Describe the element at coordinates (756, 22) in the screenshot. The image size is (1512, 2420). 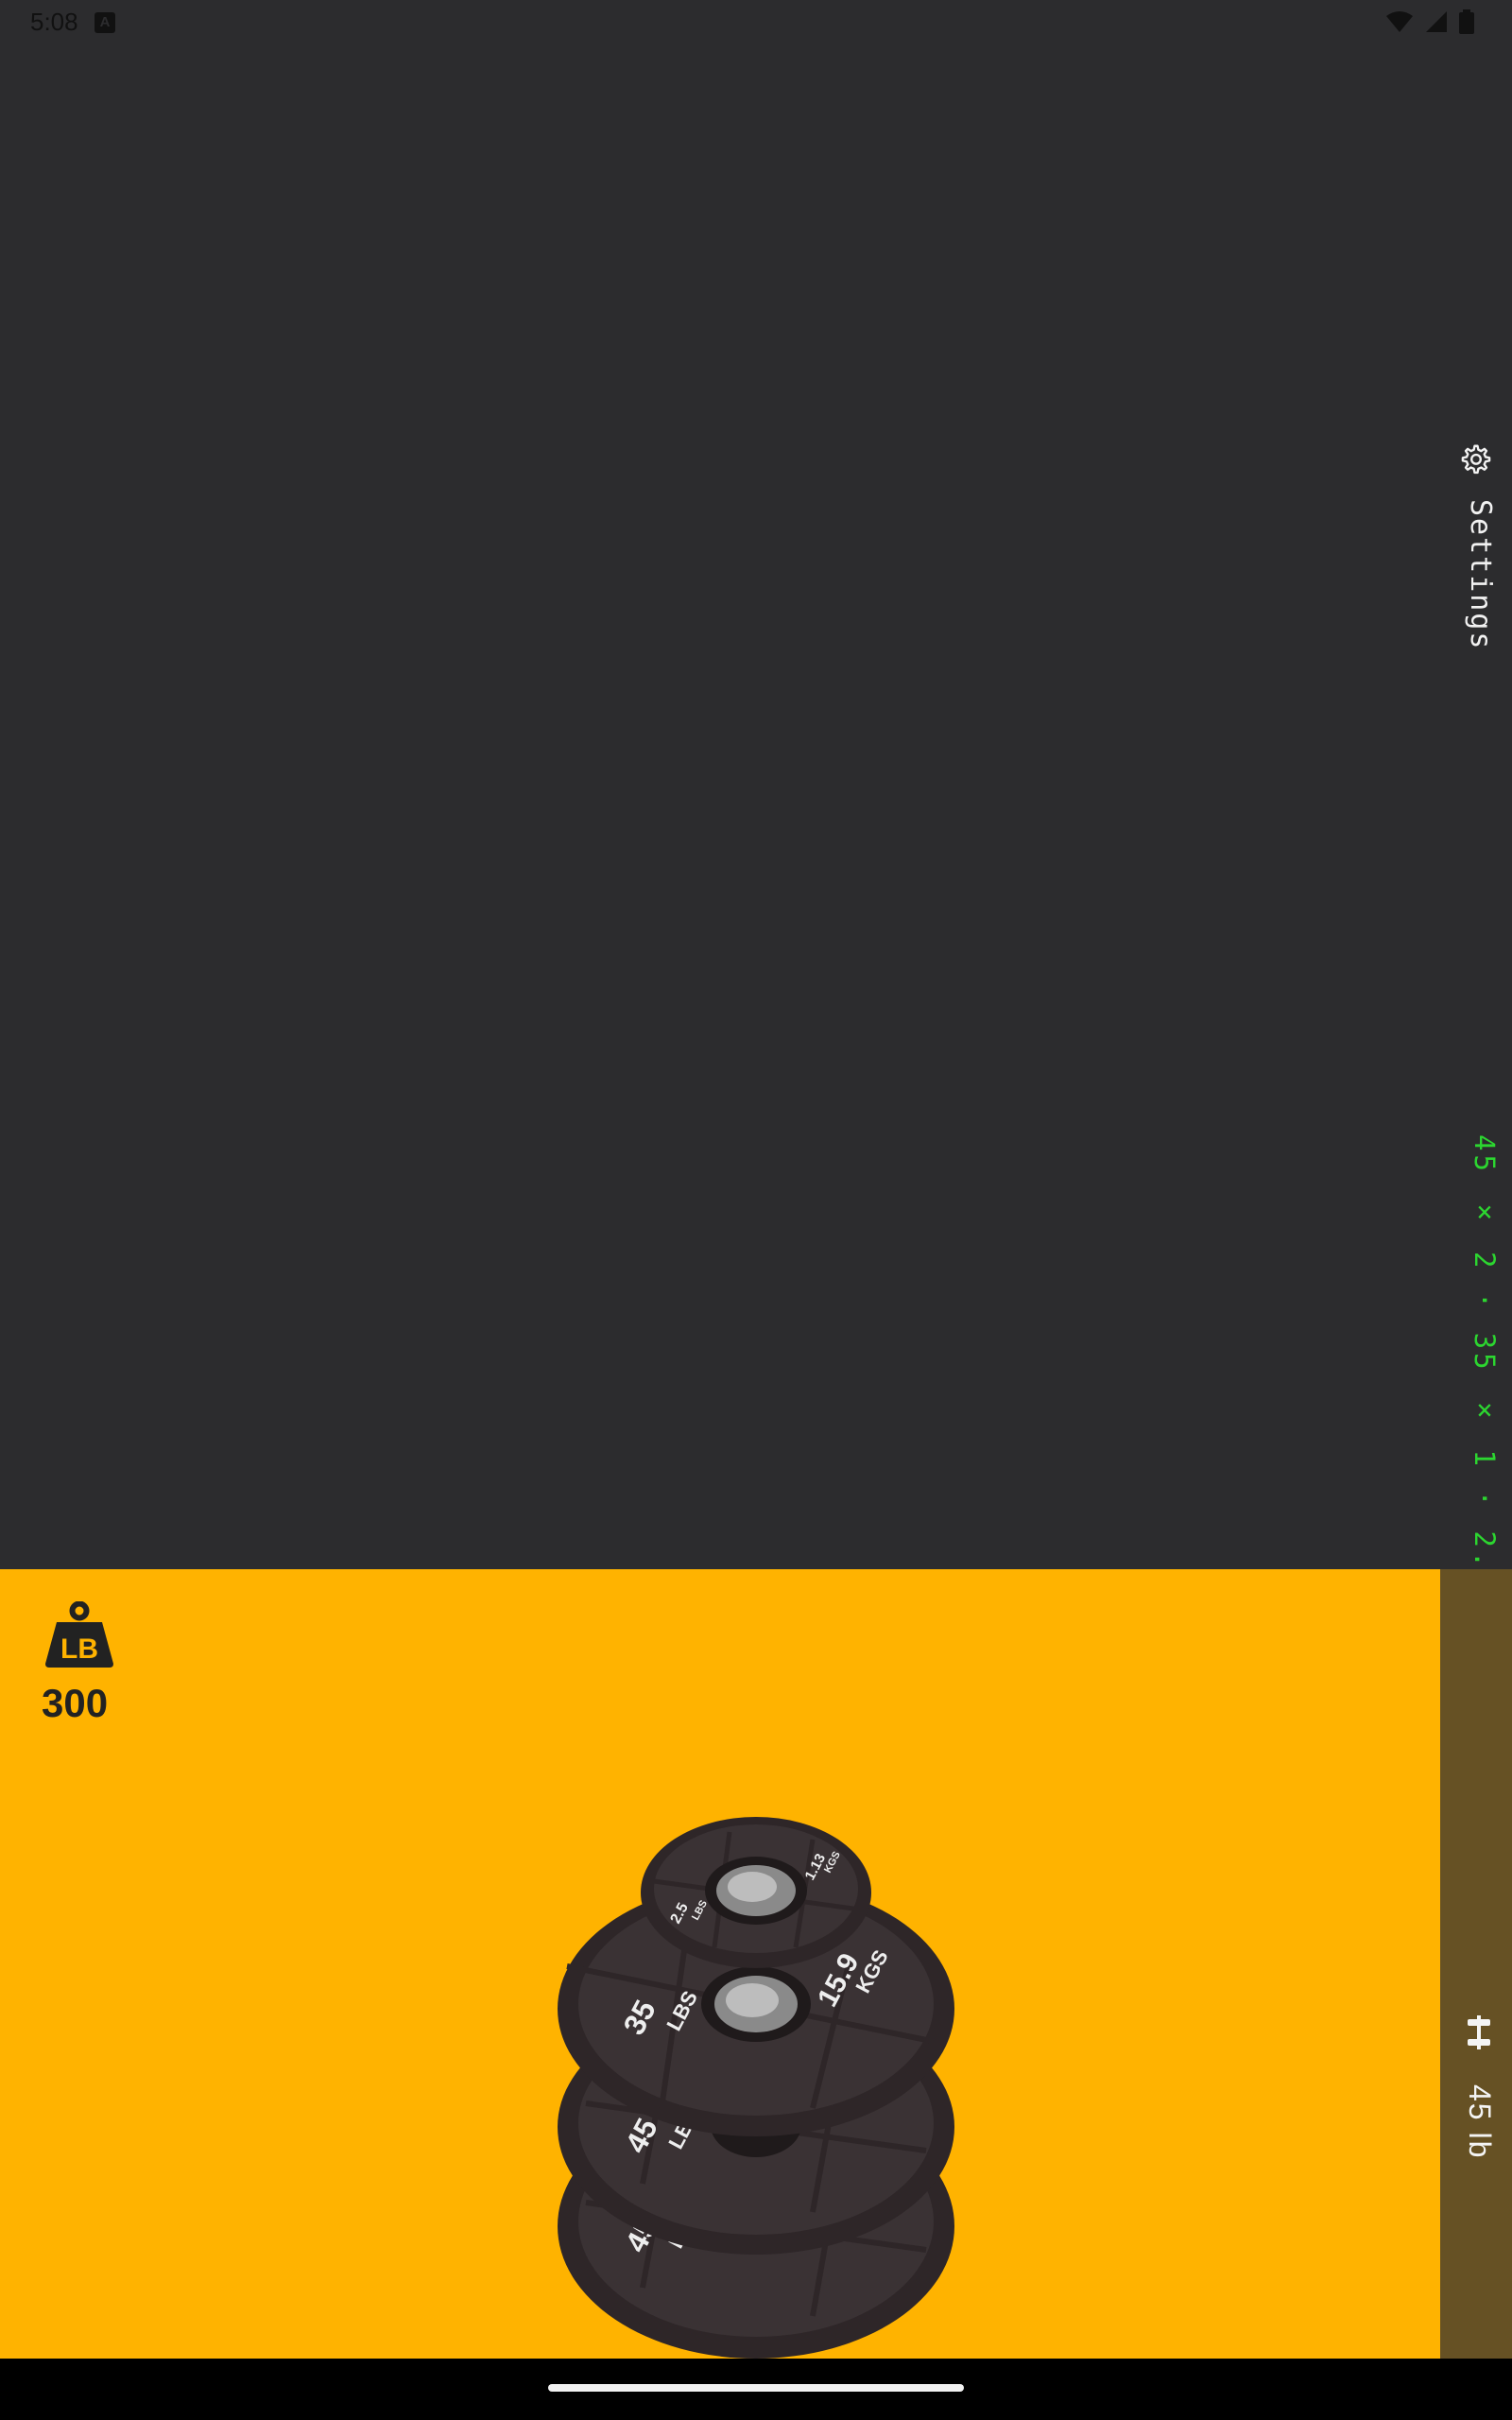
I see `status-bar: 5:08 A` at that location.